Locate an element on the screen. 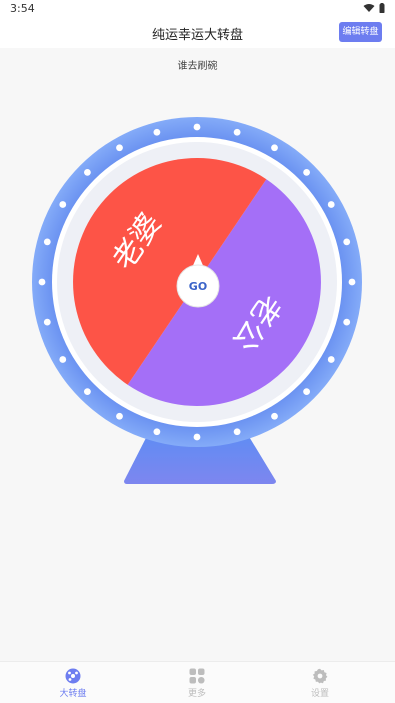  nav-item-wheel: 大转盘 is located at coordinates (73, 683).